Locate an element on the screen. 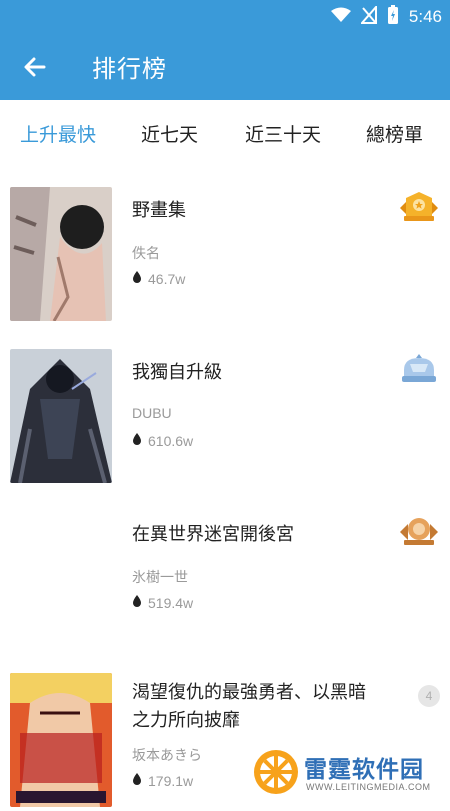 This screenshot has height=811, width=450. view-count: 46.7w is located at coordinates (158, 279).